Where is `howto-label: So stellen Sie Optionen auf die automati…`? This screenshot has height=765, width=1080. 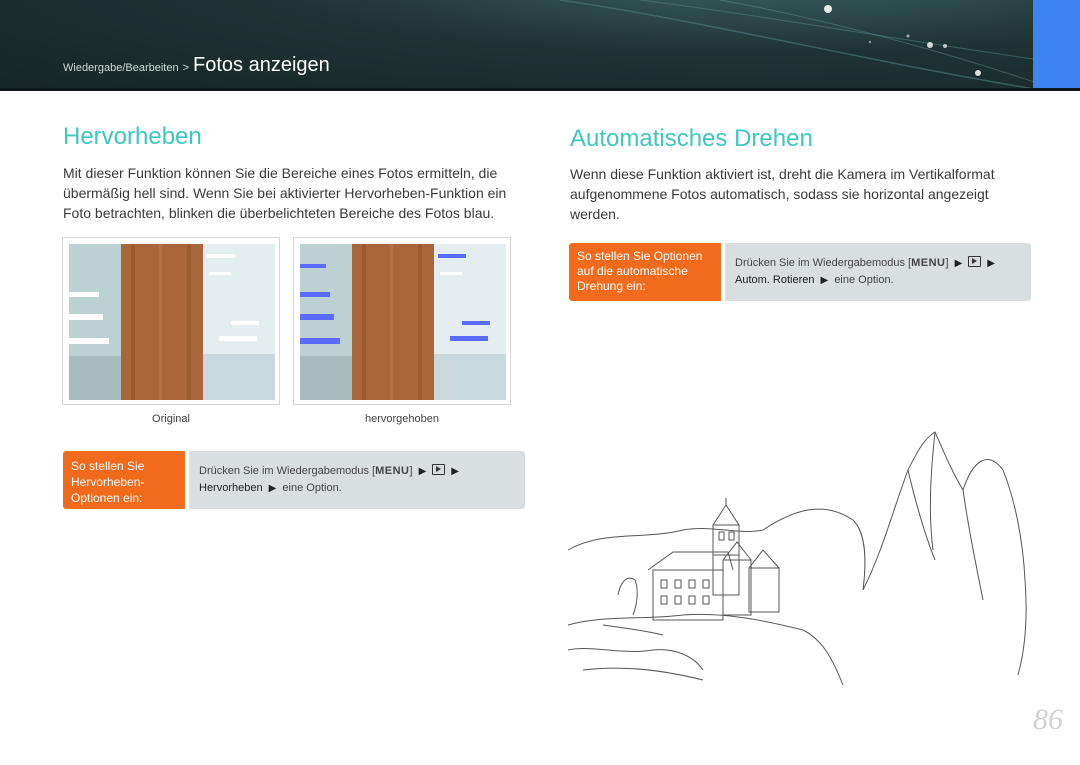
howto-label: So stellen Sie Optionen auf die automati… is located at coordinates (645, 272).